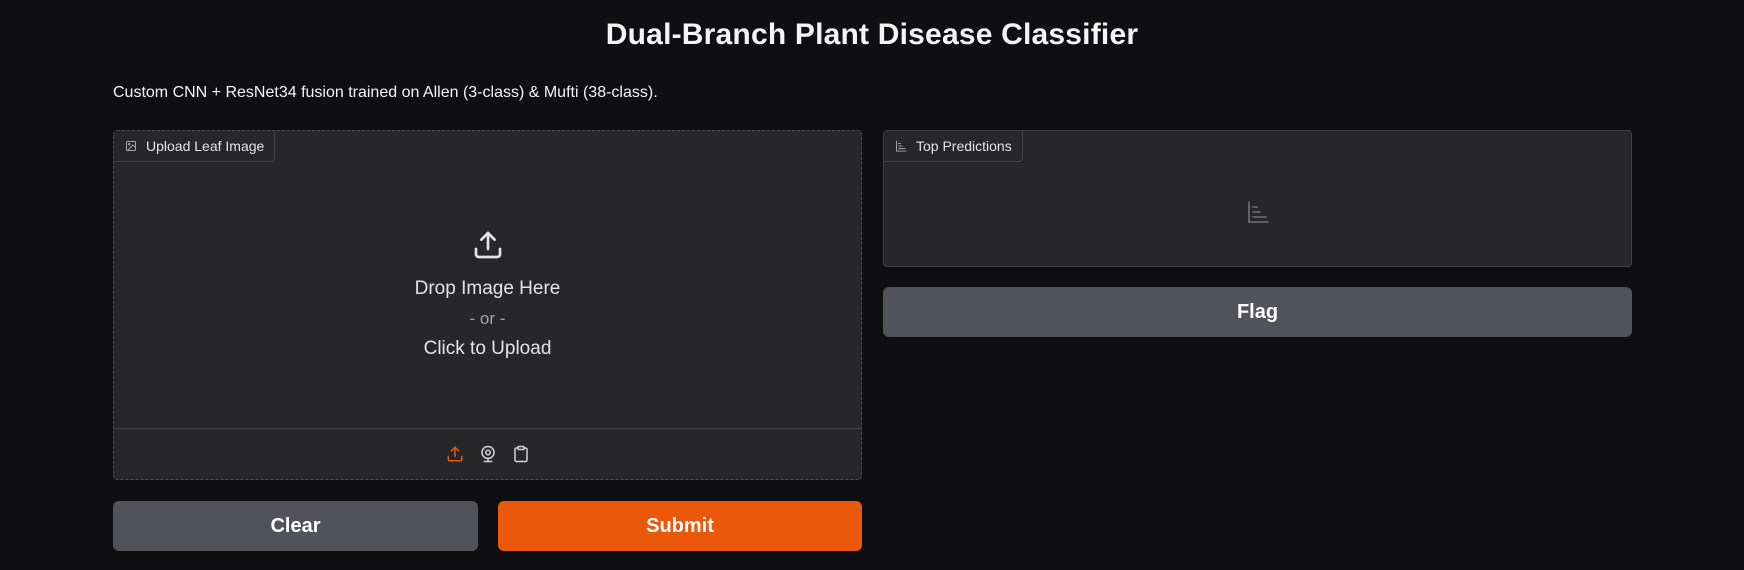 Image resolution: width=1744 pixels, height=570 pixels. Describe the element at coordinates (872, 34) in the screenshot. I see `page-title: Dual-Branch Plant Disease Classifier` at that location.